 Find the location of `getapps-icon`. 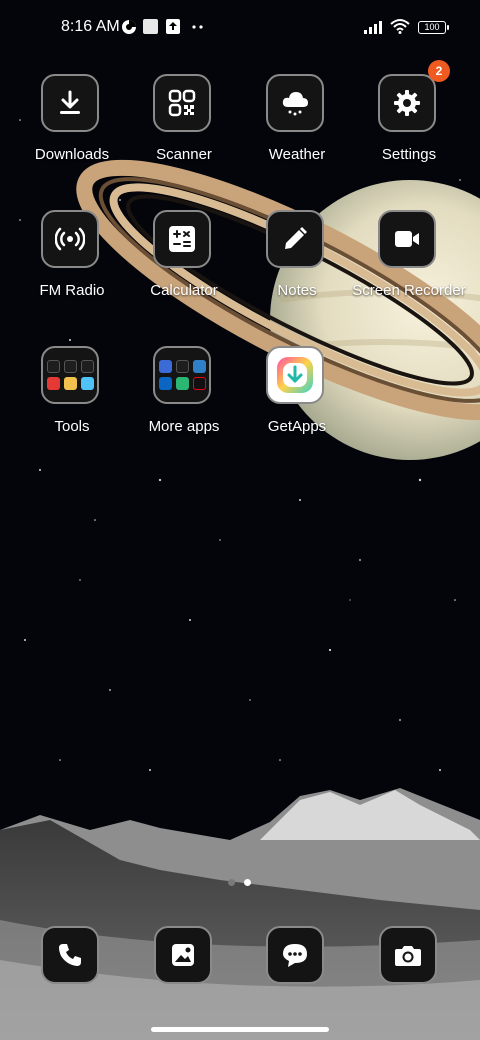

getapps-icon is located at coordinates (295, 375).